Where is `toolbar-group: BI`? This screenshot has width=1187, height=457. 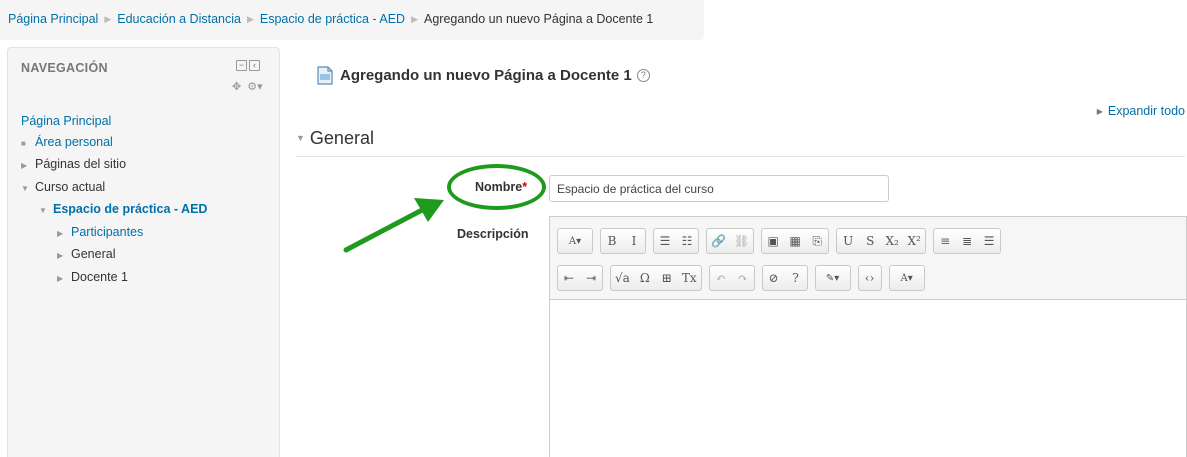
toolbar-group: BI is located at coordinates (623, 241).